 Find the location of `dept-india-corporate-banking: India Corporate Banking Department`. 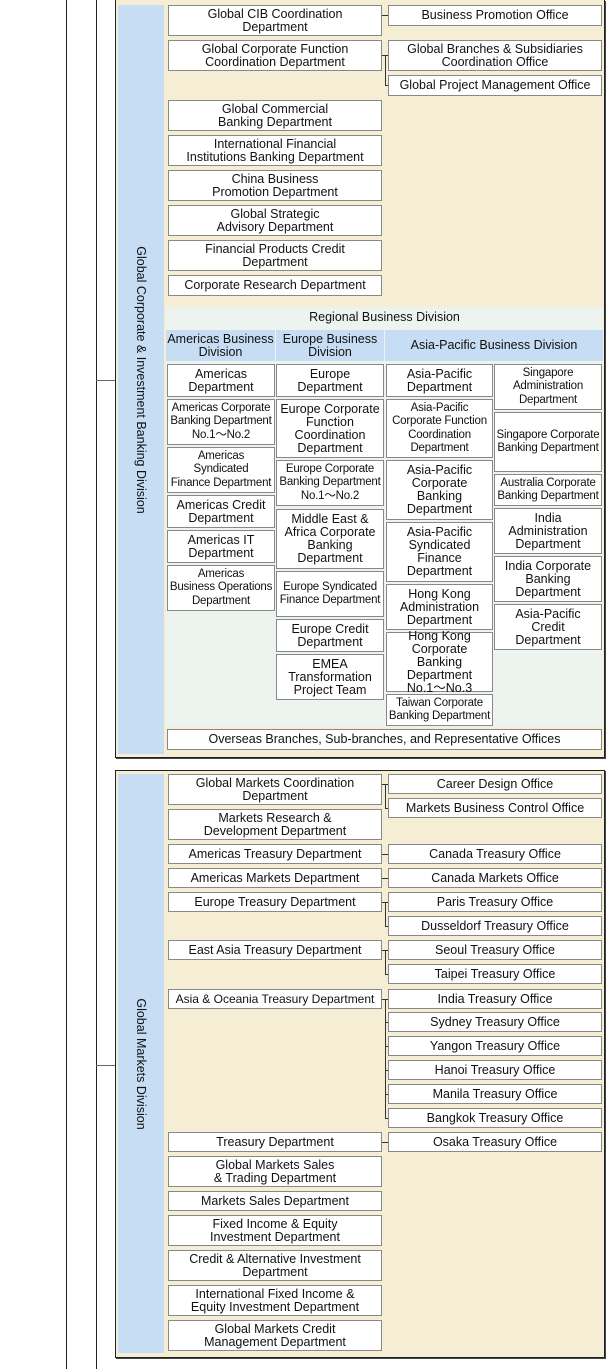

dept-india-corporate-banking: India Corporate Banking Department is located at coordinates (548, 579).